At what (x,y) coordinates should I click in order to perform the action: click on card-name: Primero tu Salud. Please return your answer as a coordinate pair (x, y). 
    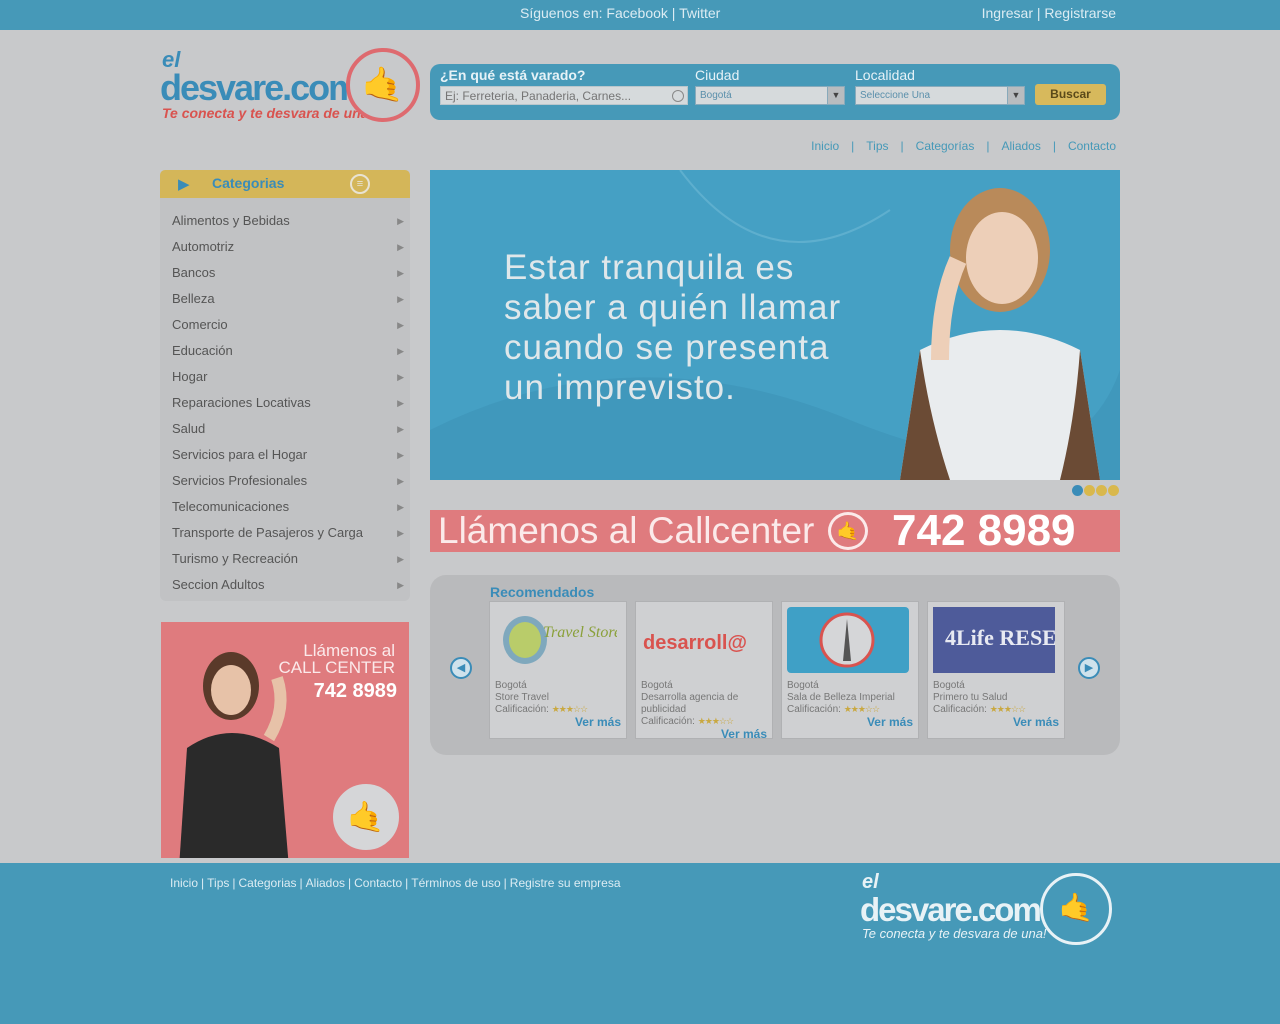
    Looking at the image, I should click on (970, 697).